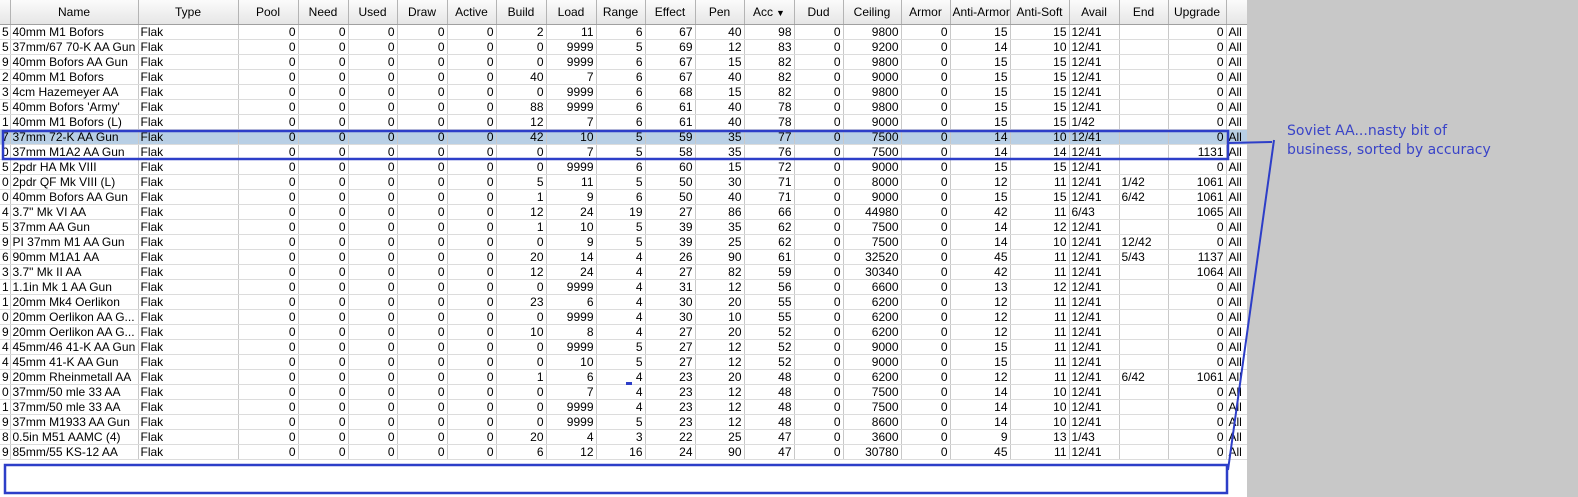  What do you see at coordinates (188, 12) in the screenshot?
I see `column-header-type: Type` at bounding box center [188, 12].